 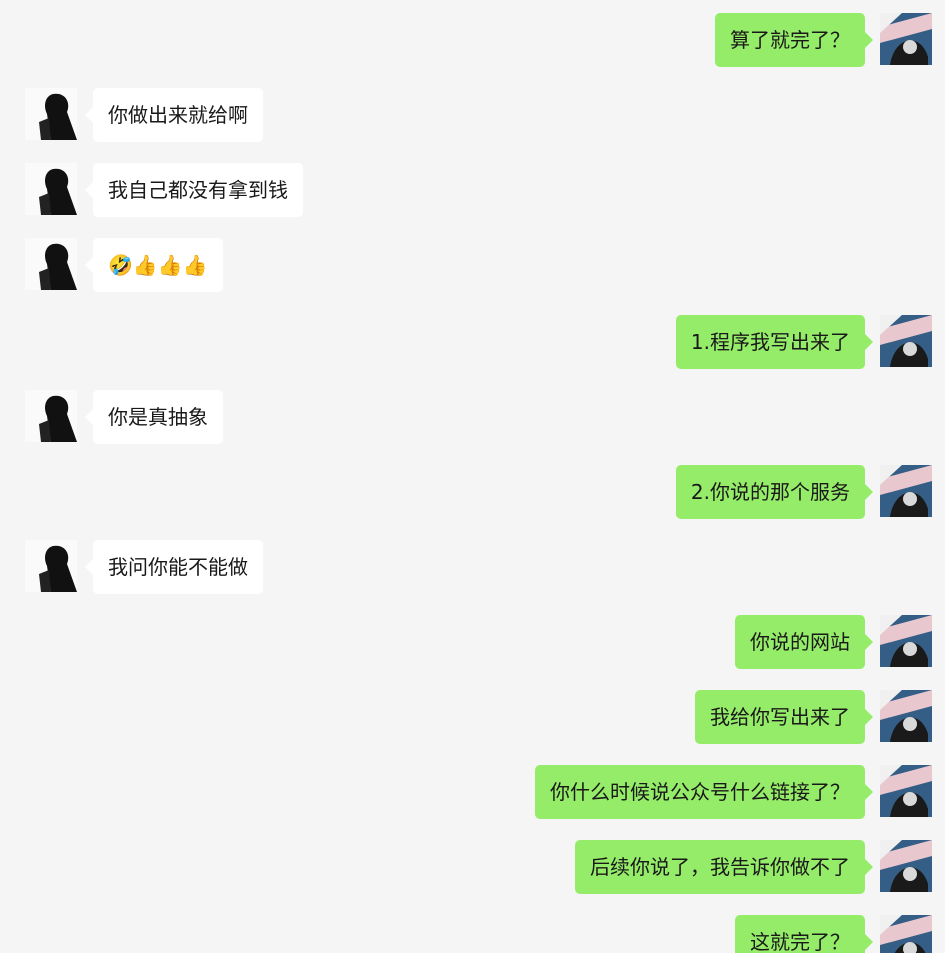 I want to click on message-bubble-received: 你是真抽象, so click(x=154, y=417).